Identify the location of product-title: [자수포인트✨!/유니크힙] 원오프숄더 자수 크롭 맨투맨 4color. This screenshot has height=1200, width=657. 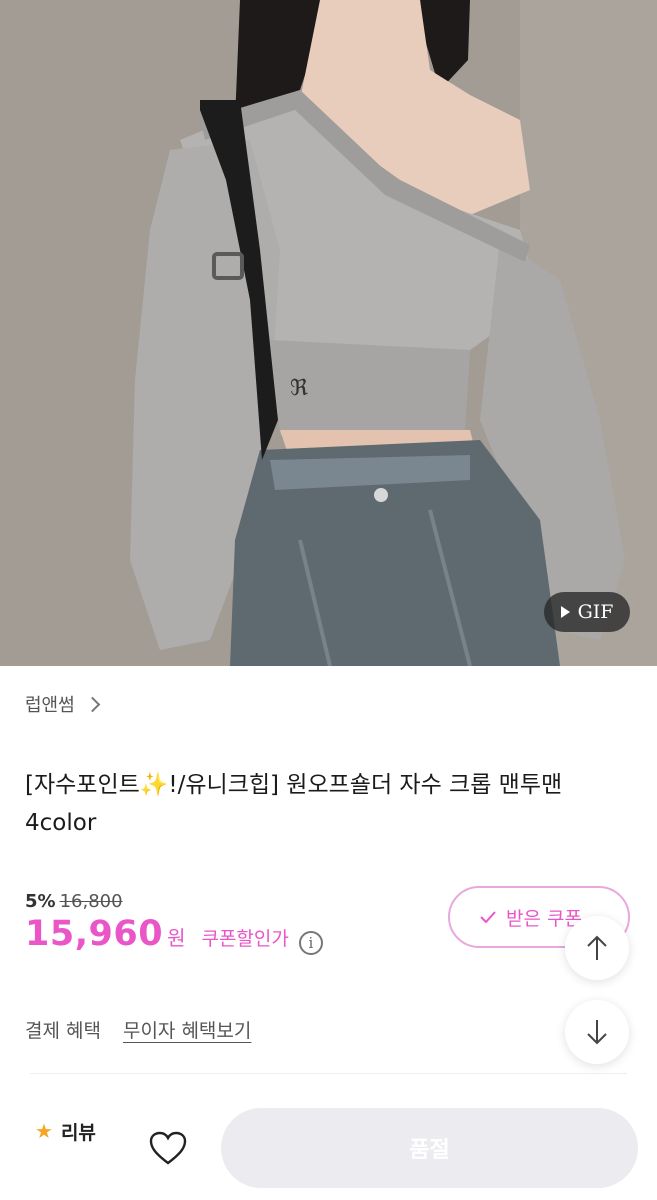
(325, 804).